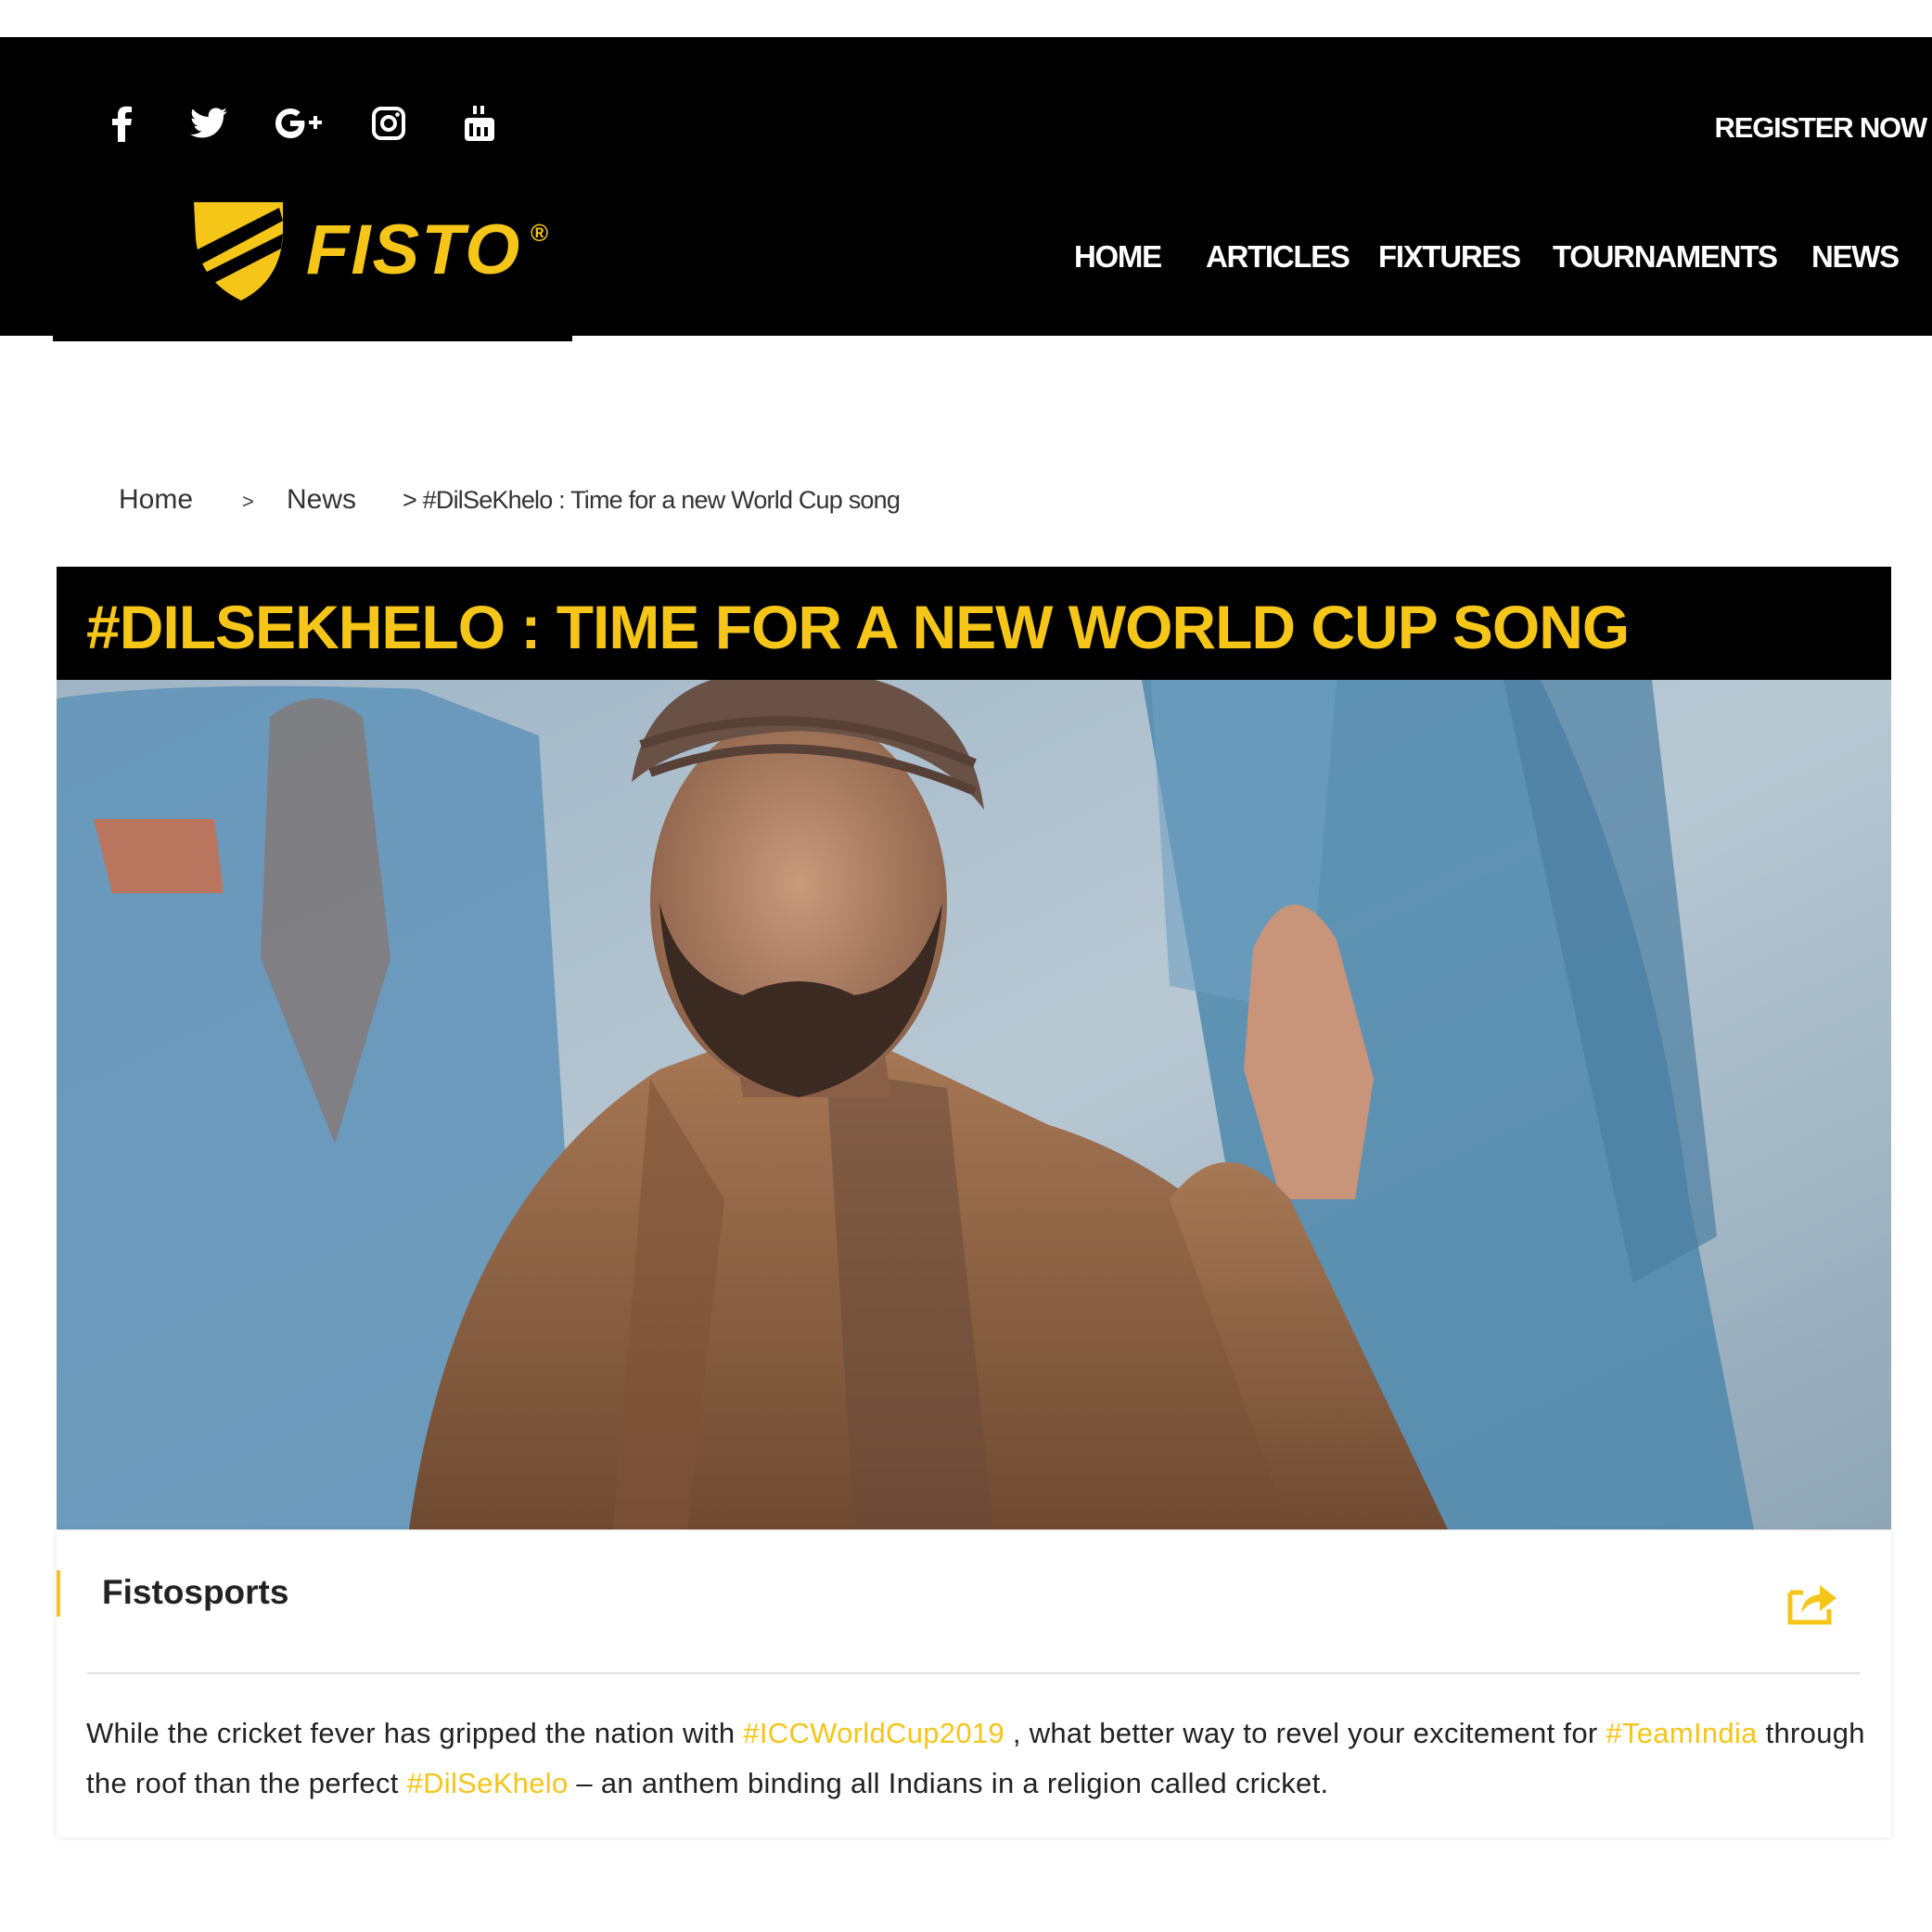  I want to click on hashtag-dilsekhelo: #DilSeKhelo, so click(488, 1783).